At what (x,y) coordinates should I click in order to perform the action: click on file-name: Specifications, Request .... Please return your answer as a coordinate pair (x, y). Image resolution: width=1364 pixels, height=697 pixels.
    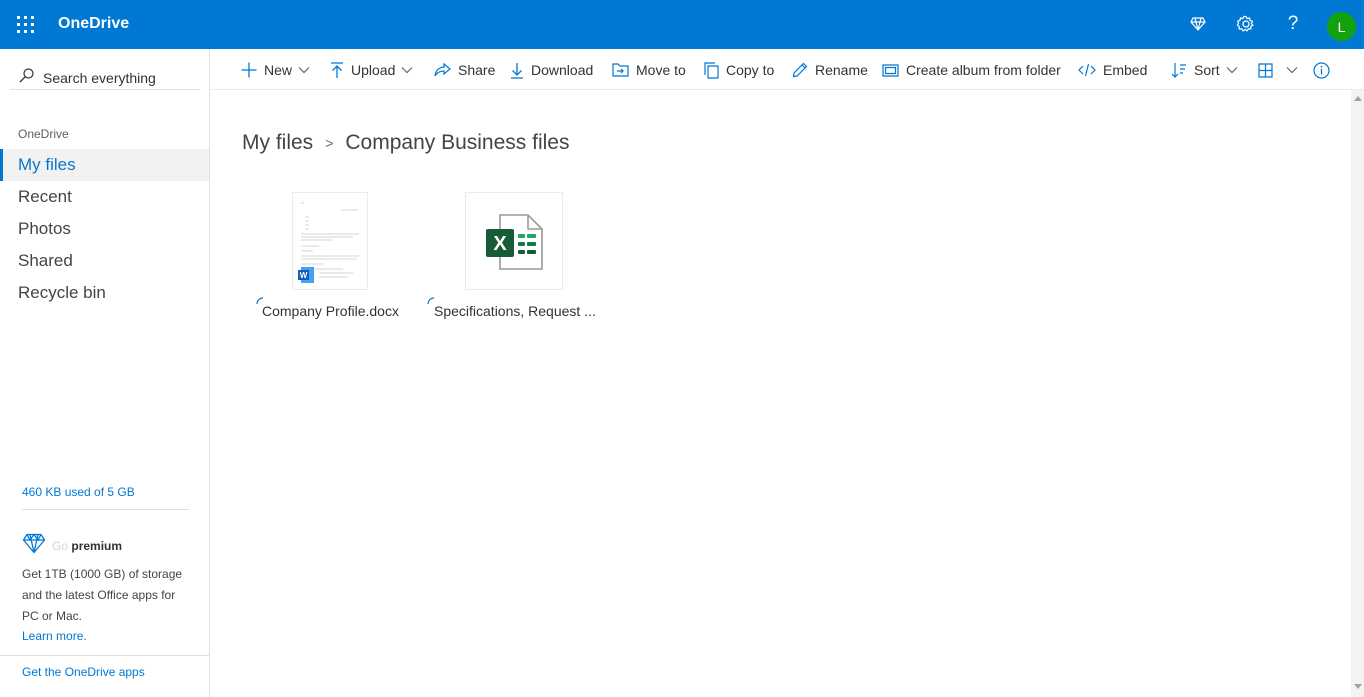
    Looking at the image, I should click on (515, 311).